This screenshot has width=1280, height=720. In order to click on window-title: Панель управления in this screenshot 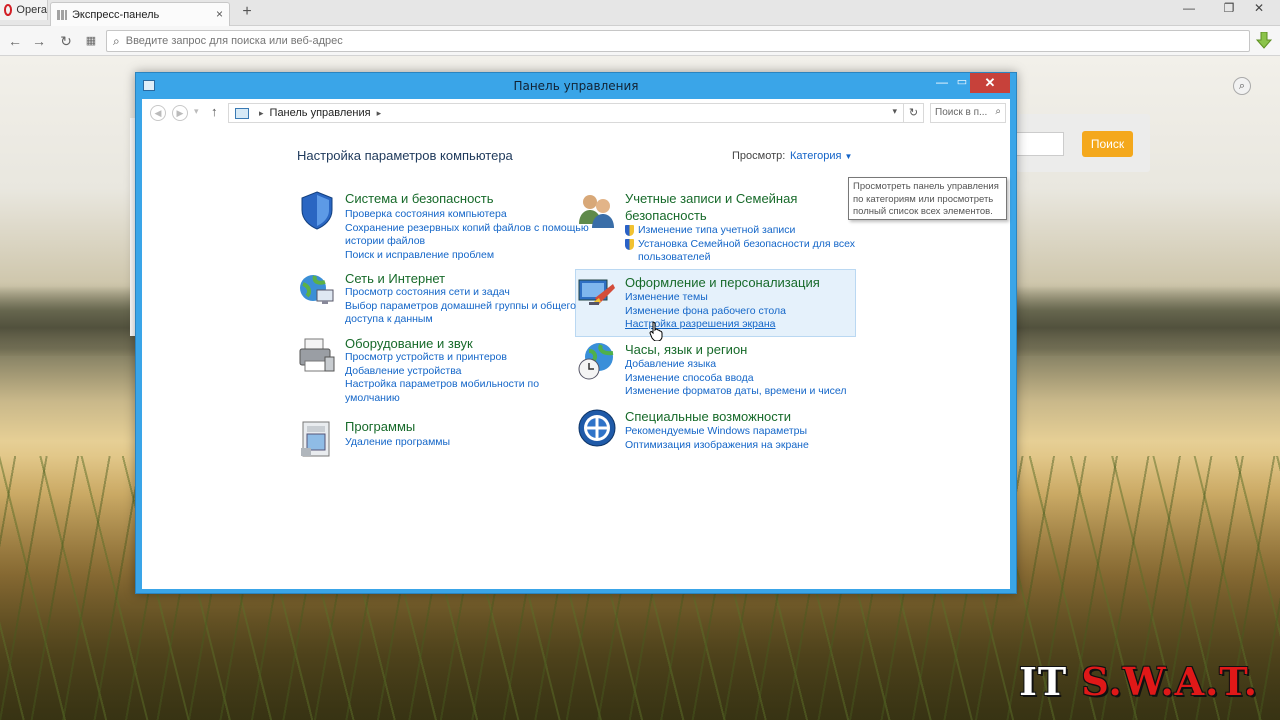, I will do `click(576, 86)`.